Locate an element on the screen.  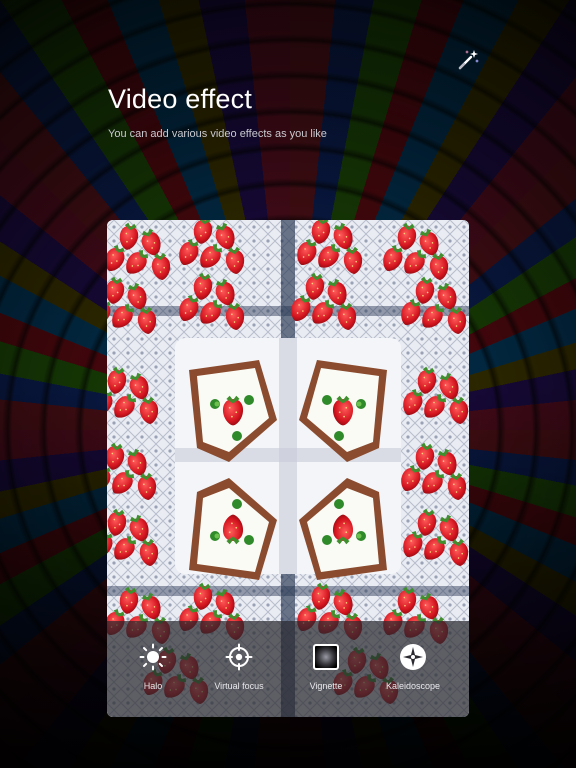
sun-icon is located at coordinates (153, 657).